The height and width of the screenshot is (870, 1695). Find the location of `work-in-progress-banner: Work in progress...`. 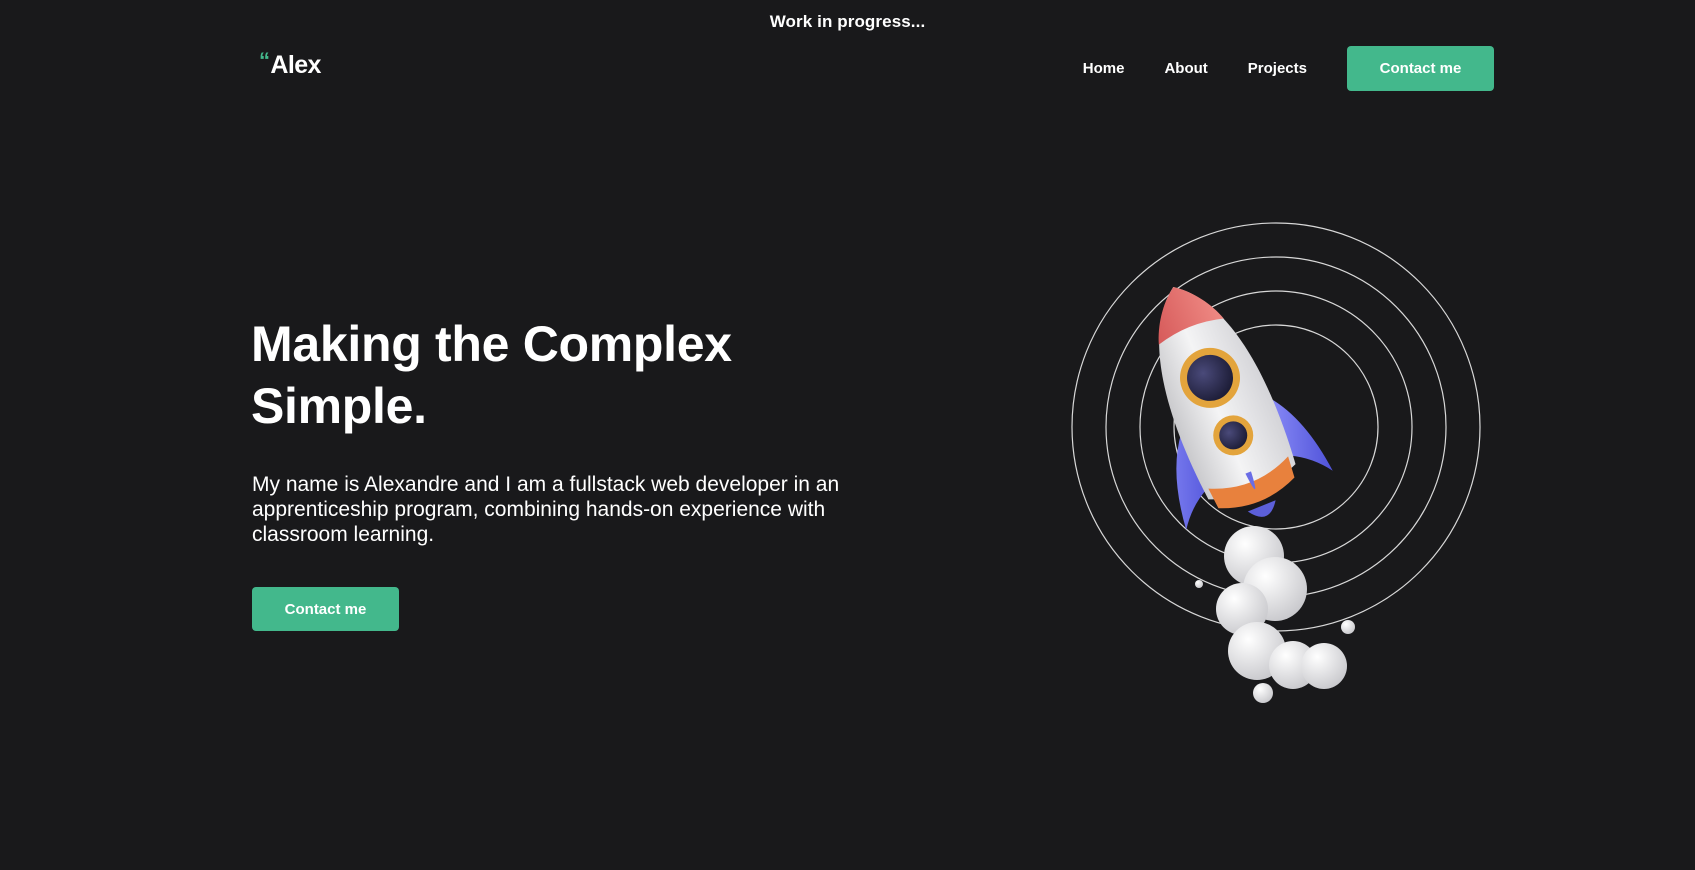

work-in-progress-banner: Work in progress... is located at coordinates (847, 21).